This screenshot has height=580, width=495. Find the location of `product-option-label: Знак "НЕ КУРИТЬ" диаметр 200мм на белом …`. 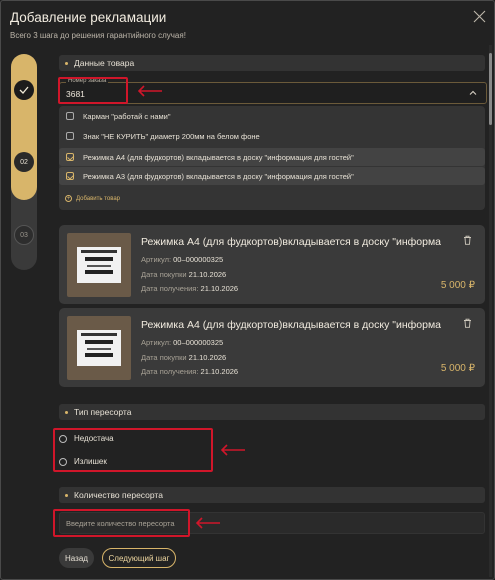

product-option-label: Знак "НЕ КУРИТЬ" диаметр 200мм на белом … is located at coordinates (171, 136).